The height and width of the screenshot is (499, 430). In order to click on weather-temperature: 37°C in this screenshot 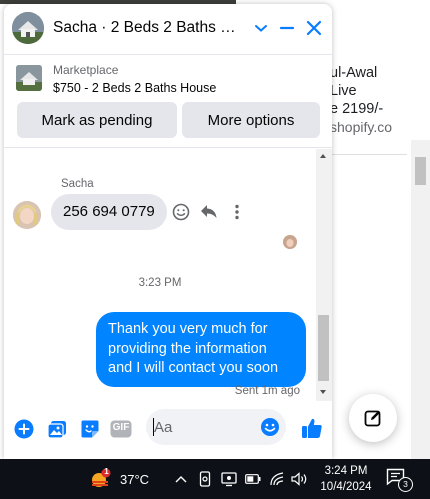, I will do `click(134, 479)`.